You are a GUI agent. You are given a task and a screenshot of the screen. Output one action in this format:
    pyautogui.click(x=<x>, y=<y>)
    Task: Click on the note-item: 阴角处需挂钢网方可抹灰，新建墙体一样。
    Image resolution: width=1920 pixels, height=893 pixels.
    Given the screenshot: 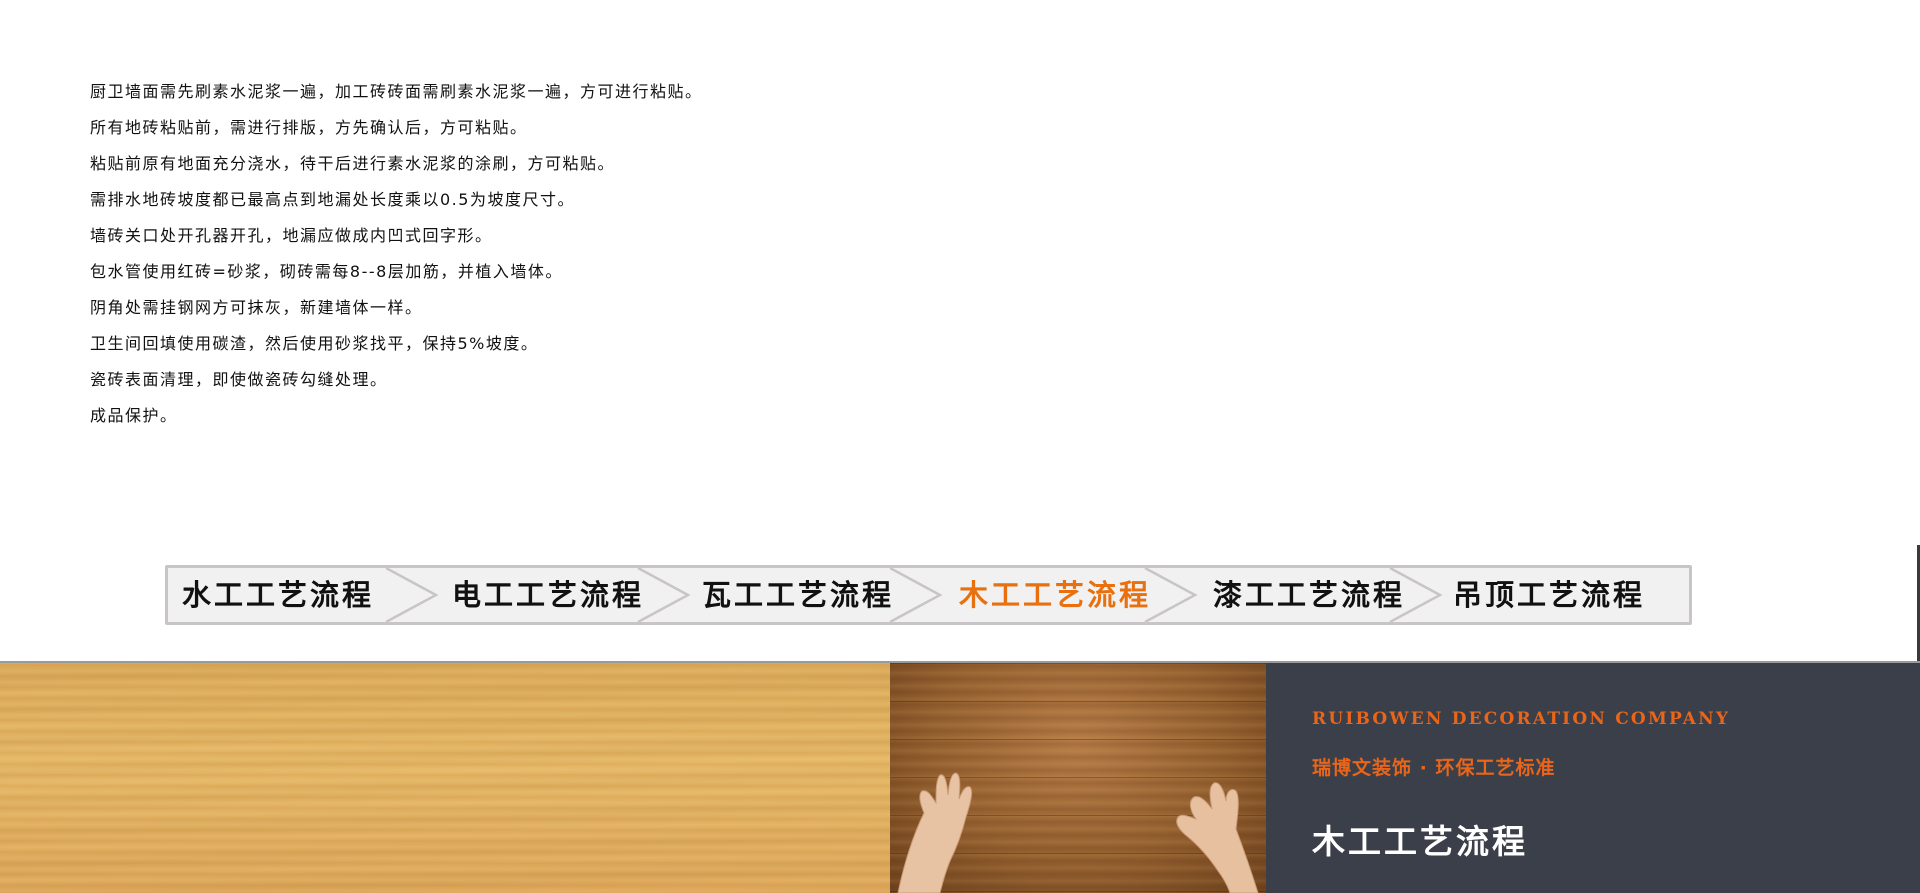 What is the action you would take?
    pyautogui.click(x=256, y=307)
    